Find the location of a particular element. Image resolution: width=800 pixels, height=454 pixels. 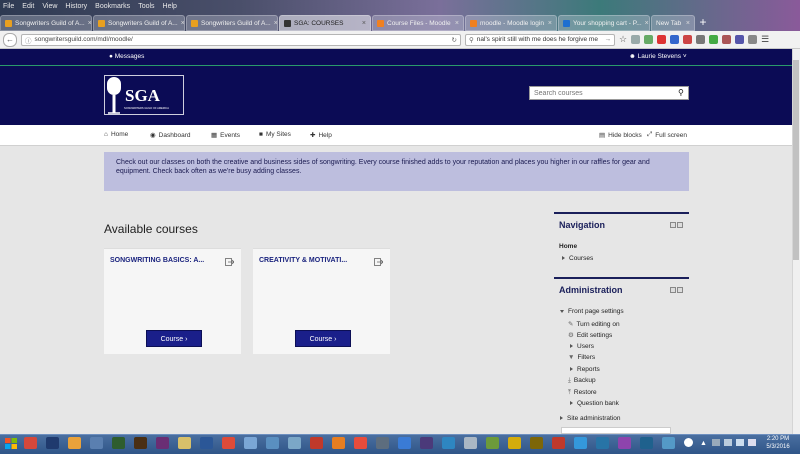

browser-tab: Course Files - Moodle × is located at coordinates (418, 23).